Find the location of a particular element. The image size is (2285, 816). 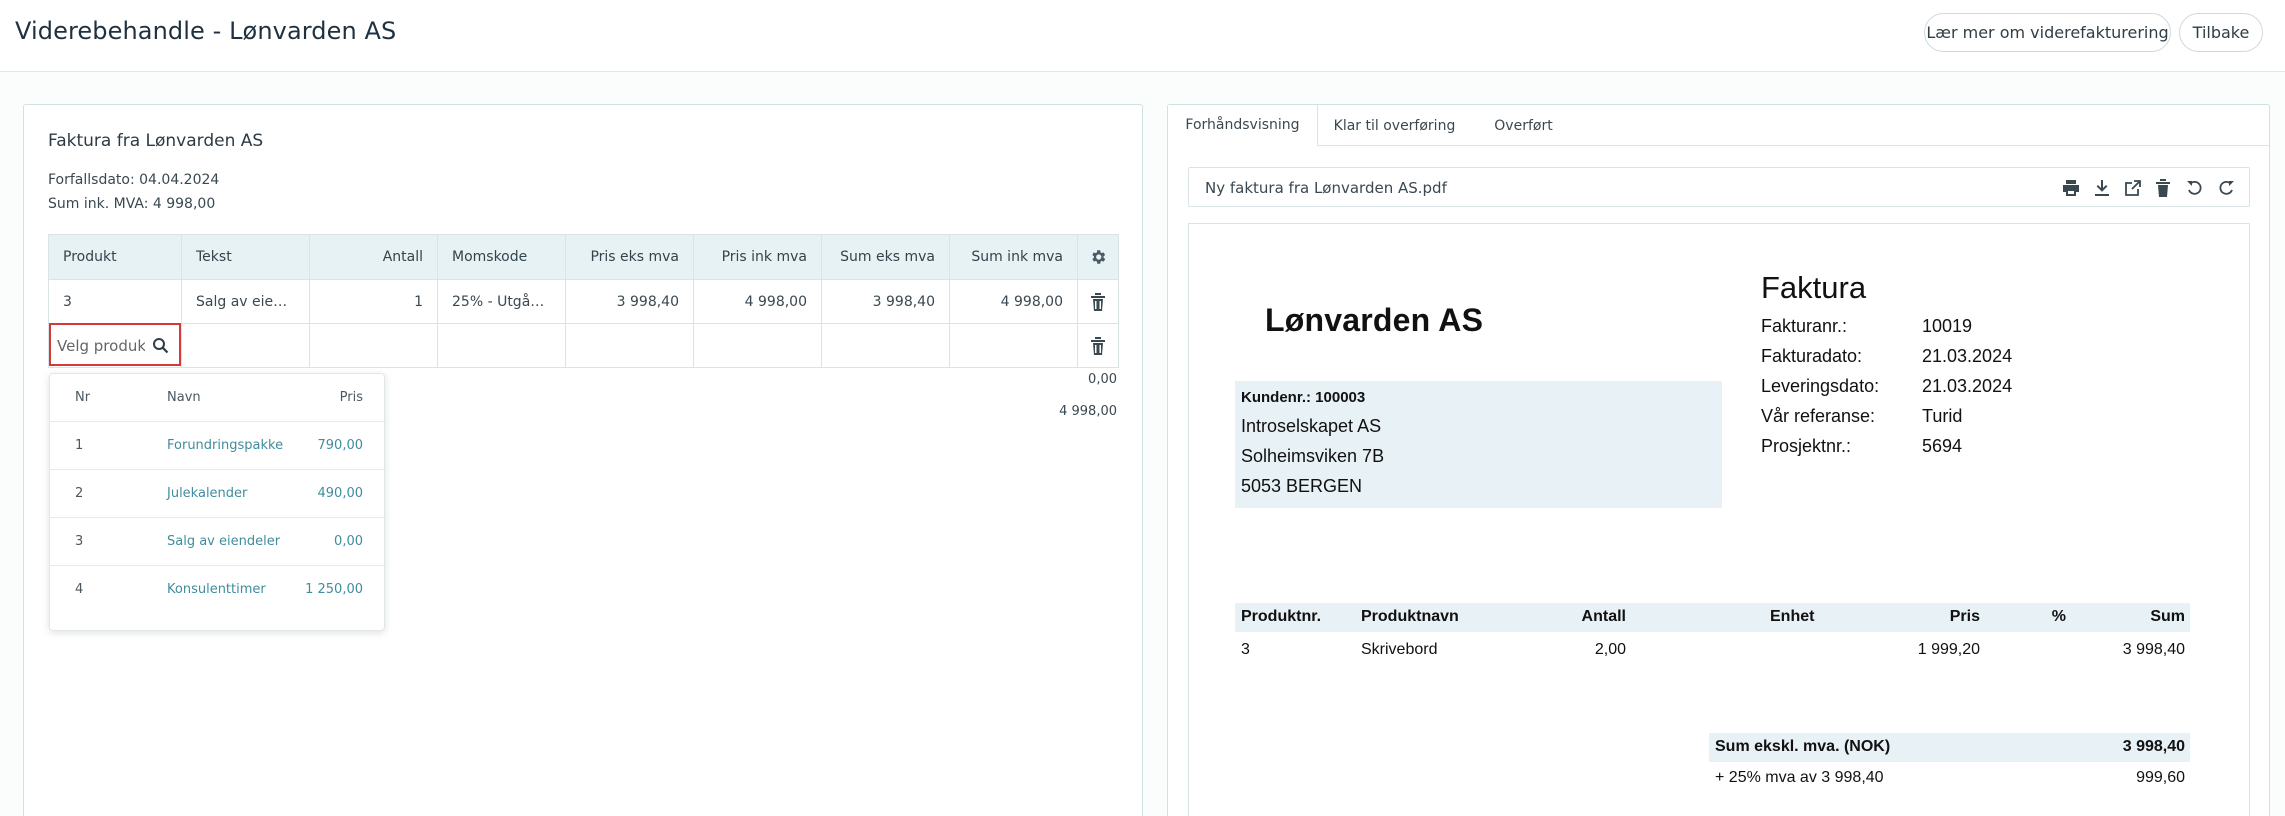

page-title: Viderebehandle - Lønvarden AS is located at coordinates (206, 31).